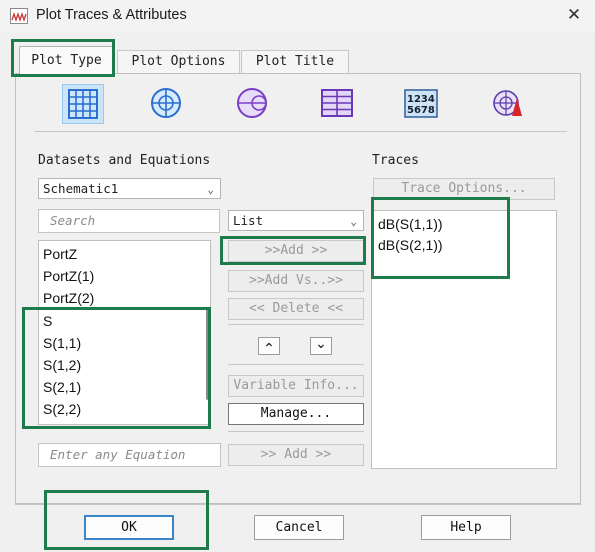 The image size is (595, 552). I want to click on list-item: PortZ(2), so click(68, 298).